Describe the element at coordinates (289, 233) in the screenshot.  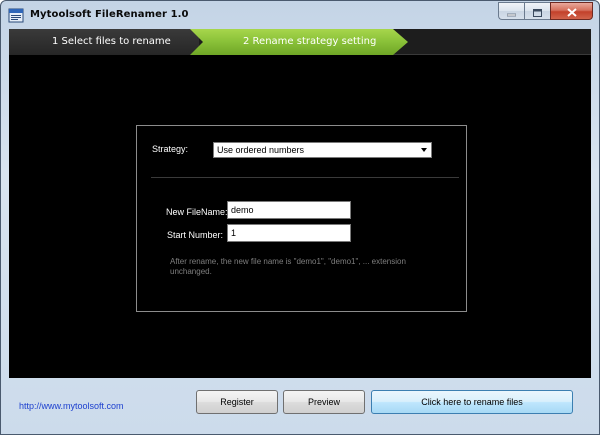
I see `start-number-input: 1` at that location.